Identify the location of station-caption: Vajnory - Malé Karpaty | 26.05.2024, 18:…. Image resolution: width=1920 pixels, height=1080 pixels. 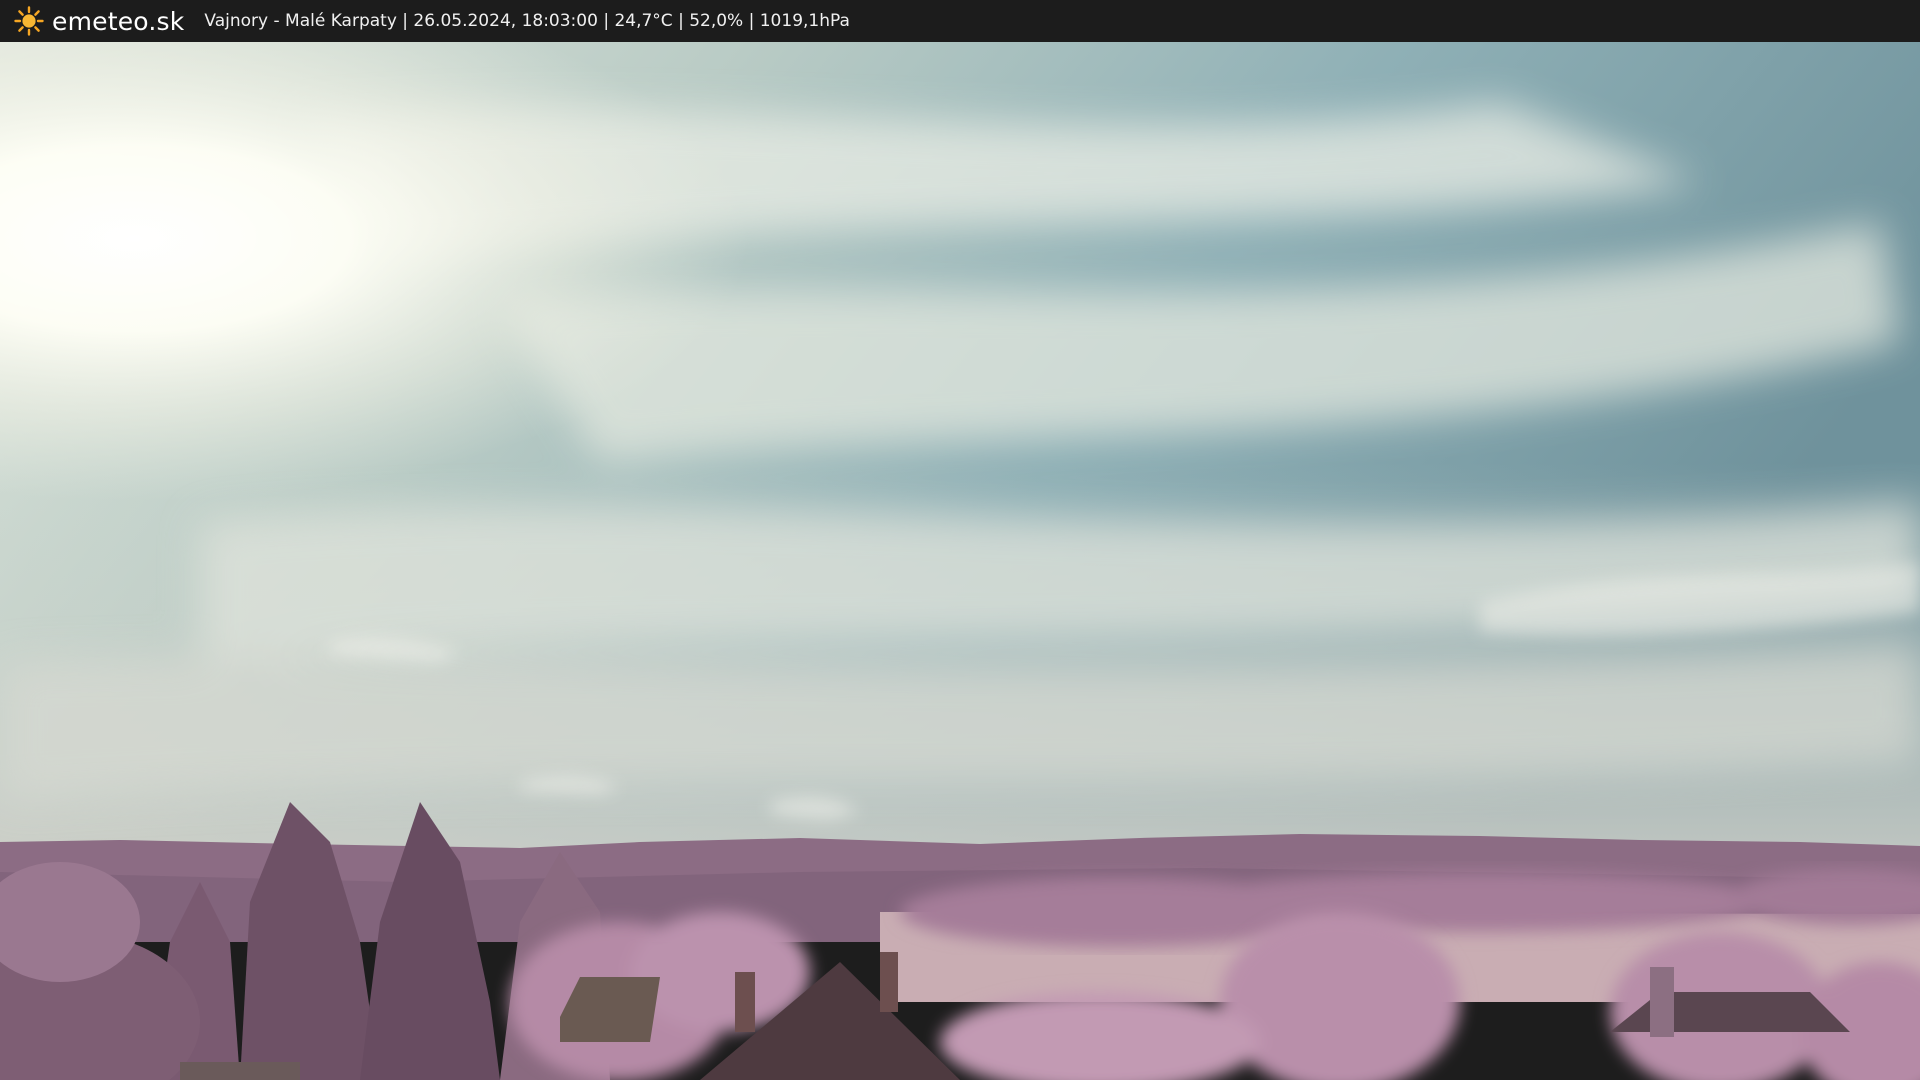
(527, 21).